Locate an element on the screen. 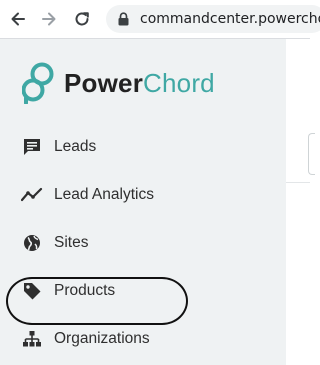  sidebar-item-sites: Sites is located at coordinates (54, 243).